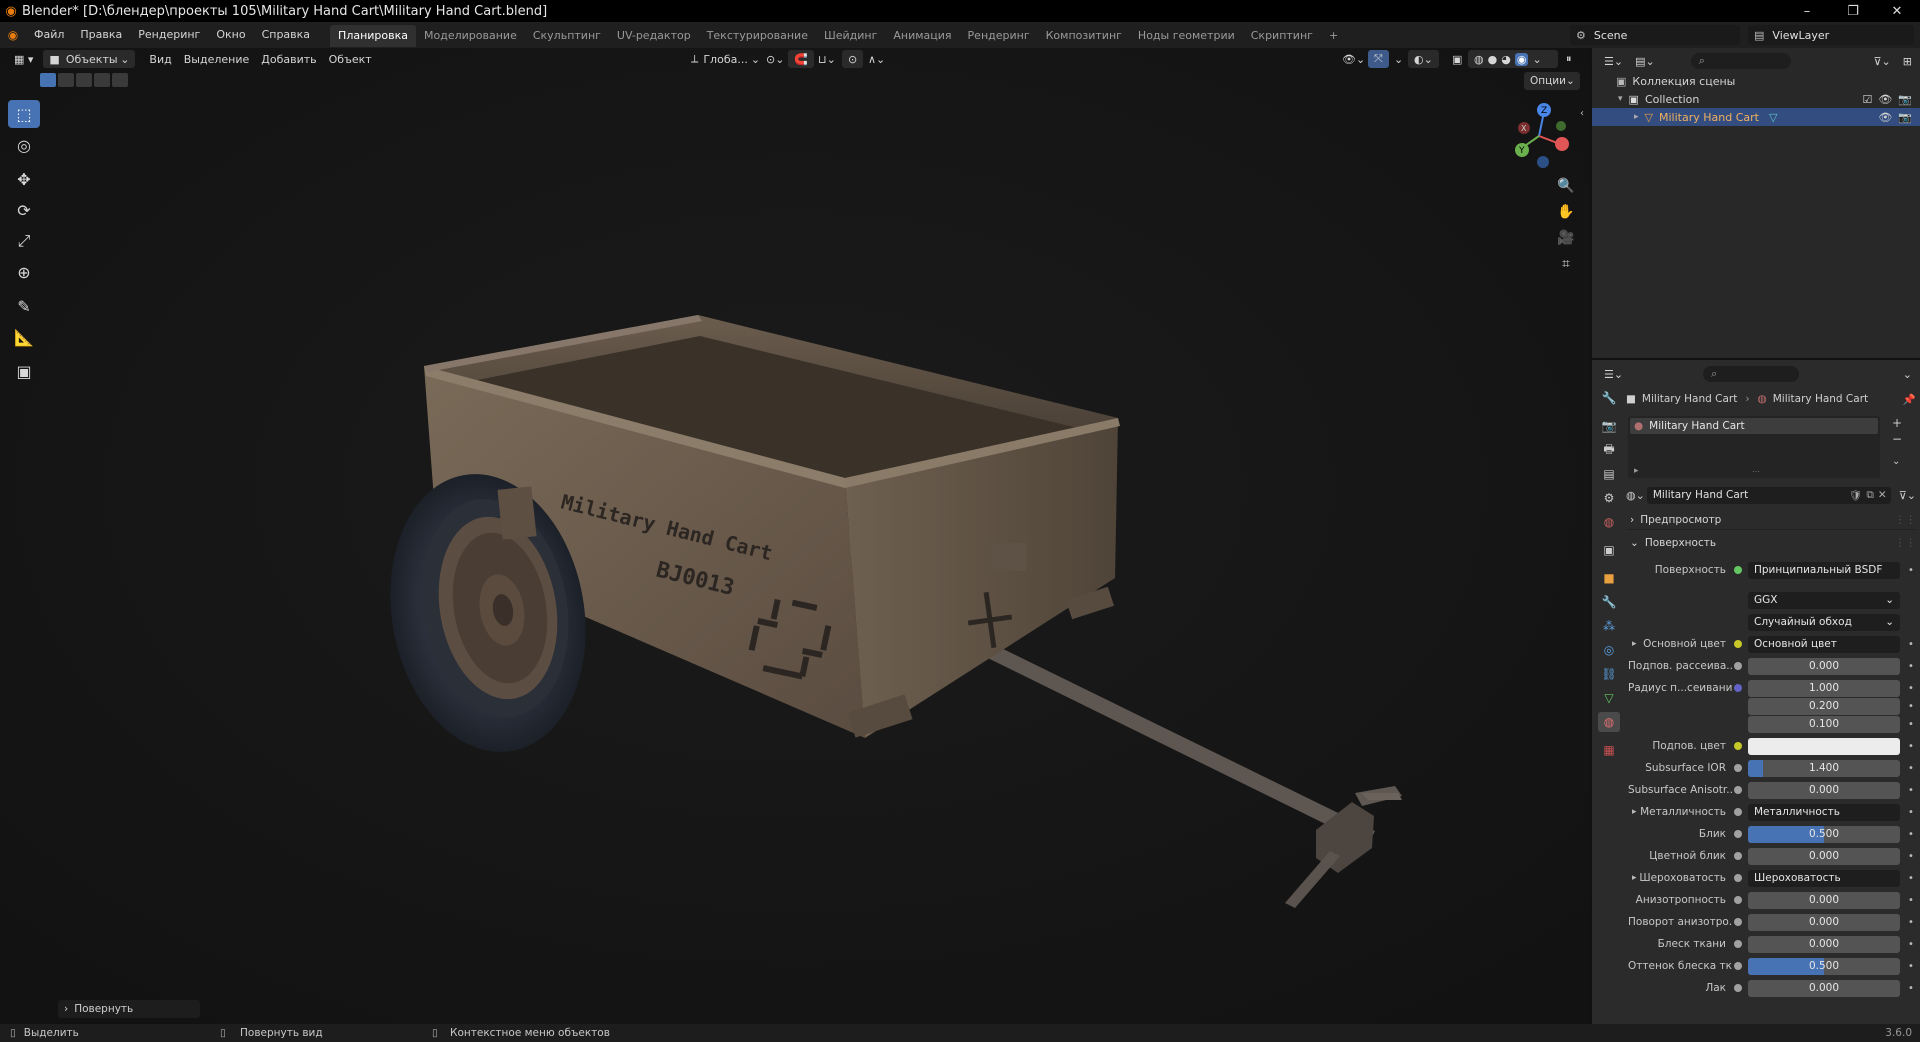 This screenshot has width=1920, height=1042. What do you see at coordinates (1905, 520) in the screenshot?
I see `drag-handle-icon: ⋮⋮` at bounding box center [1905, 520].